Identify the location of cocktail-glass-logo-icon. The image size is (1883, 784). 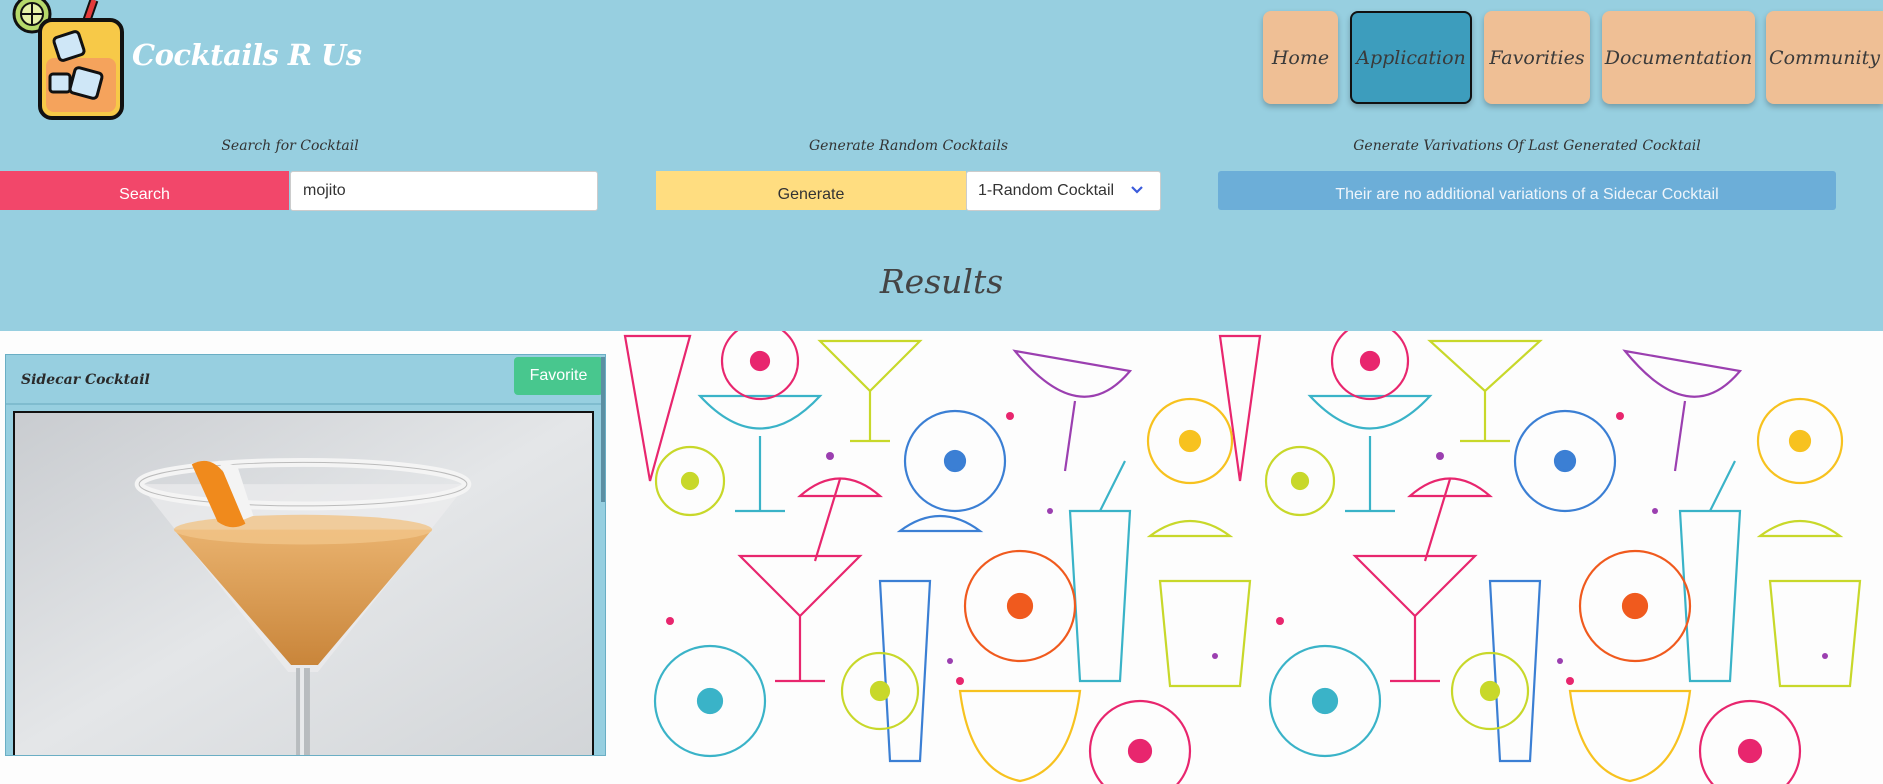
(69, 61).